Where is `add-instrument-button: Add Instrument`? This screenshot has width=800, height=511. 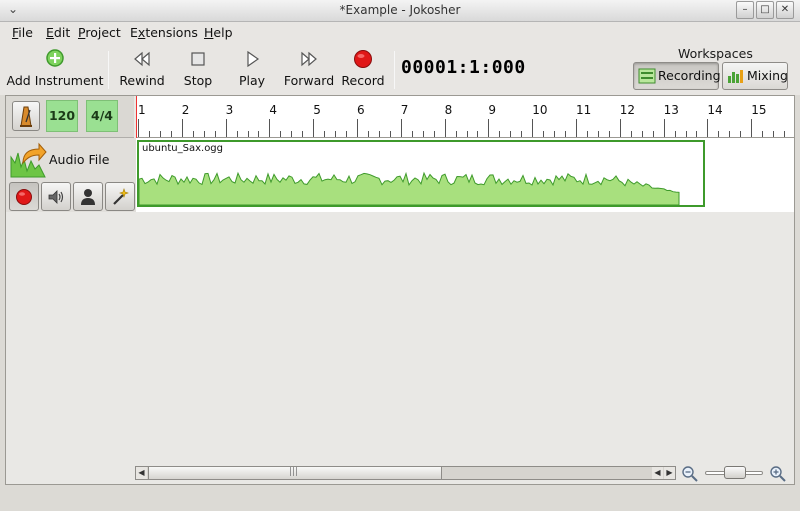 add-instrument-button: Add Instrument is located at coordinates (55, 70).